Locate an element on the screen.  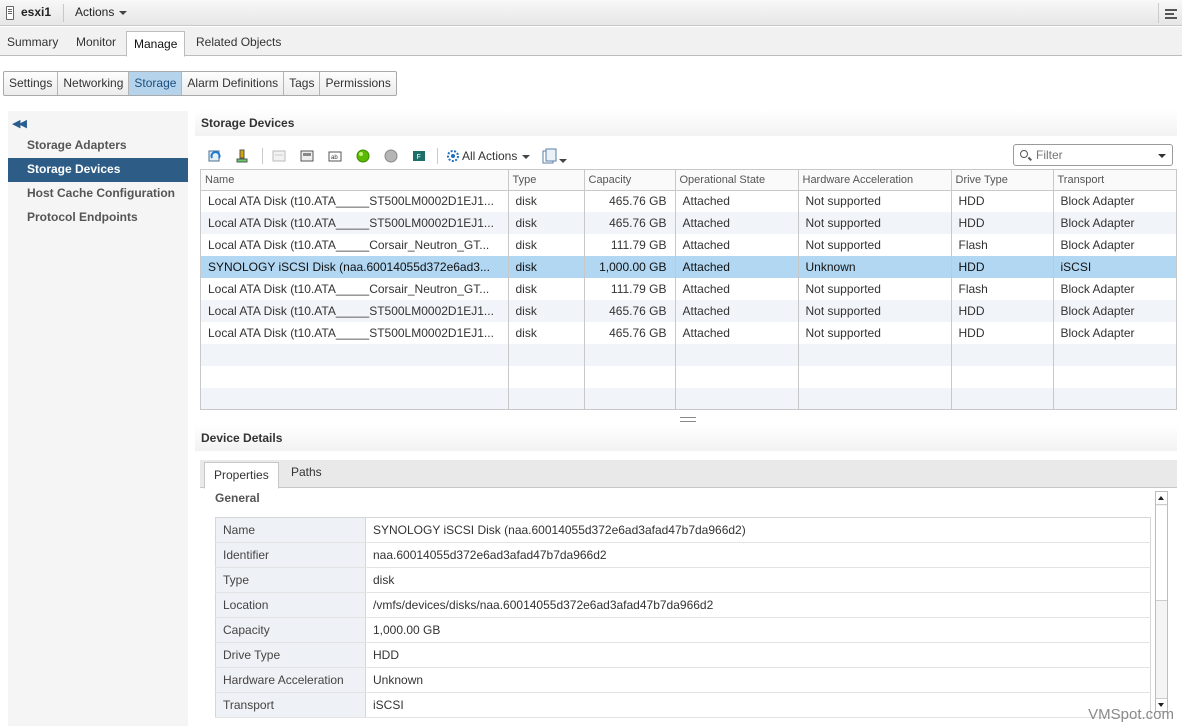
subtab-alarm-definitions: Alarm Definitions is located at coordinates (233, 83).